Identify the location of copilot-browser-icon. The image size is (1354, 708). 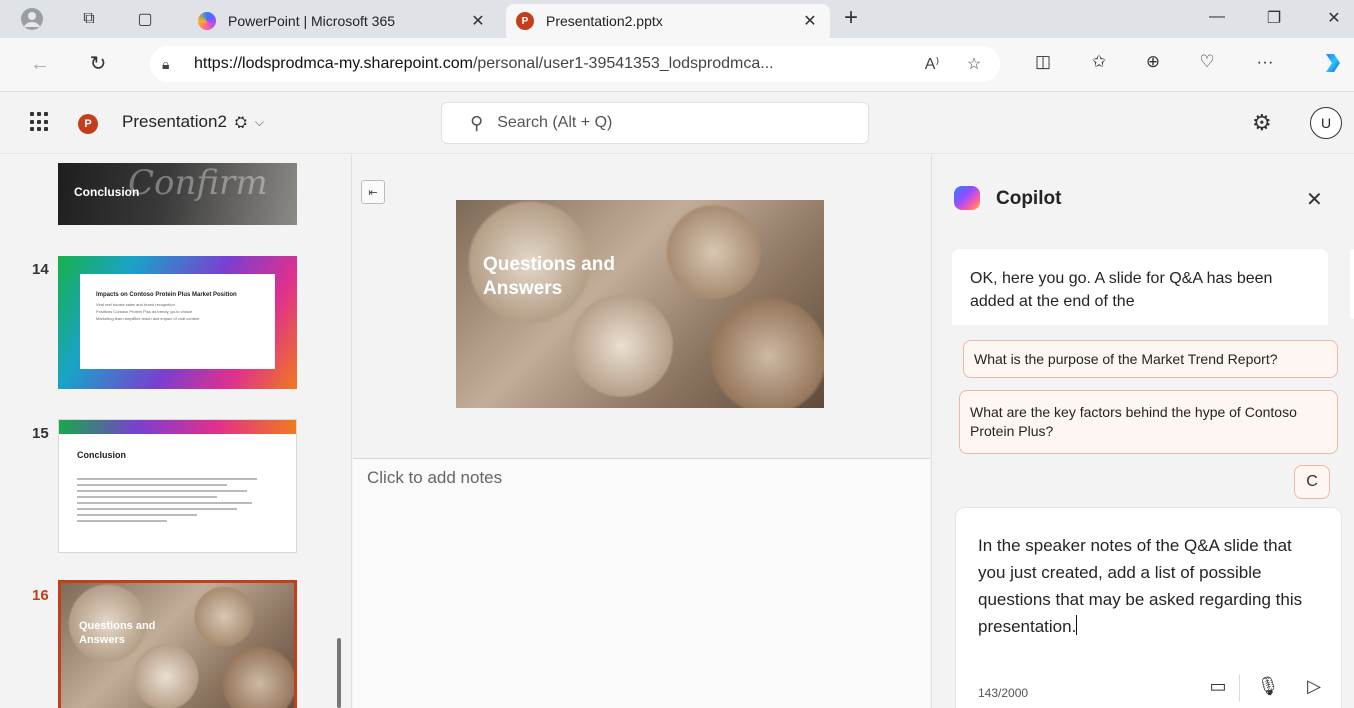
(1331, 65).